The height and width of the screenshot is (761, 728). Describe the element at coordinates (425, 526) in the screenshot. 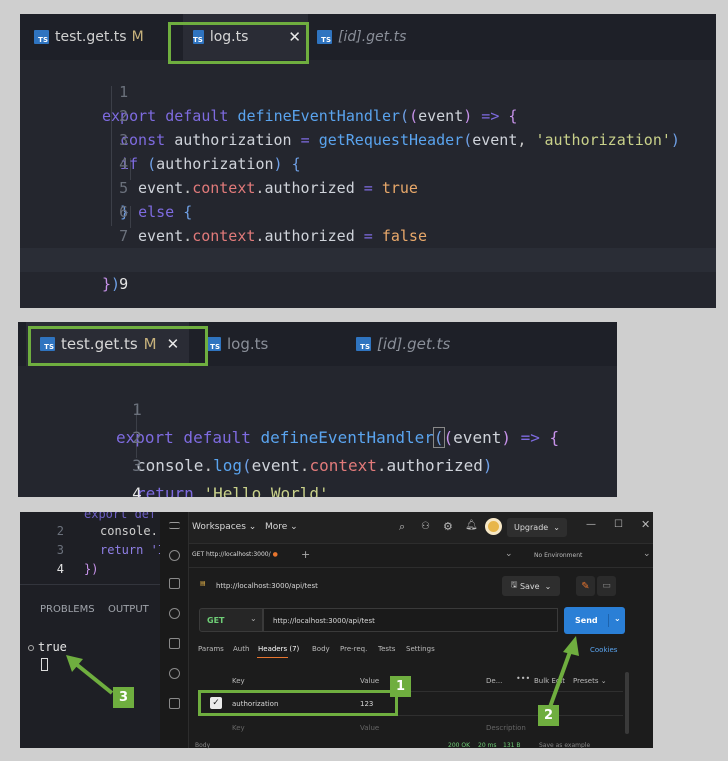

I see `invite-icon: ⚇` at that location.